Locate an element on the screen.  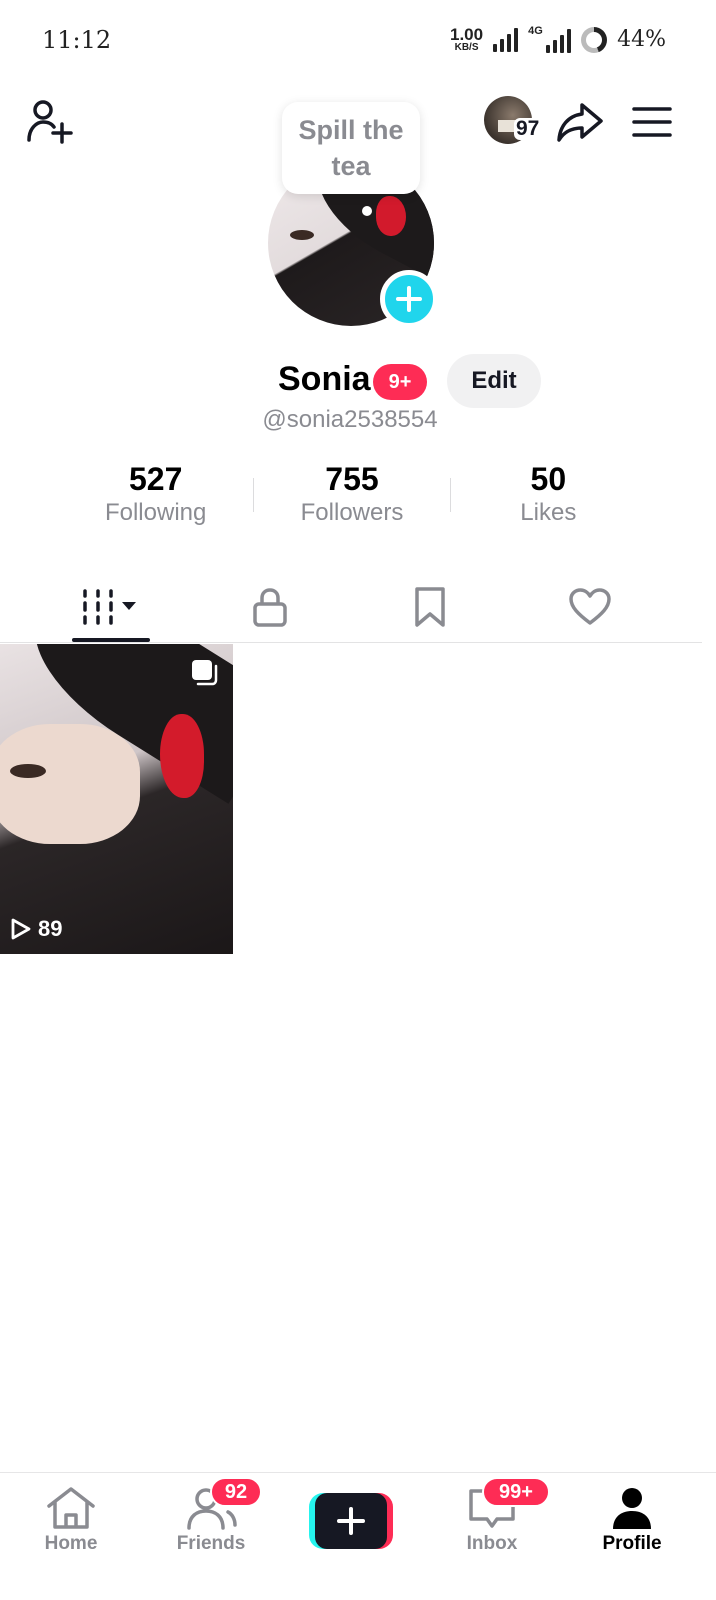
multi-photo-icon is located at coordinates (205, 673).